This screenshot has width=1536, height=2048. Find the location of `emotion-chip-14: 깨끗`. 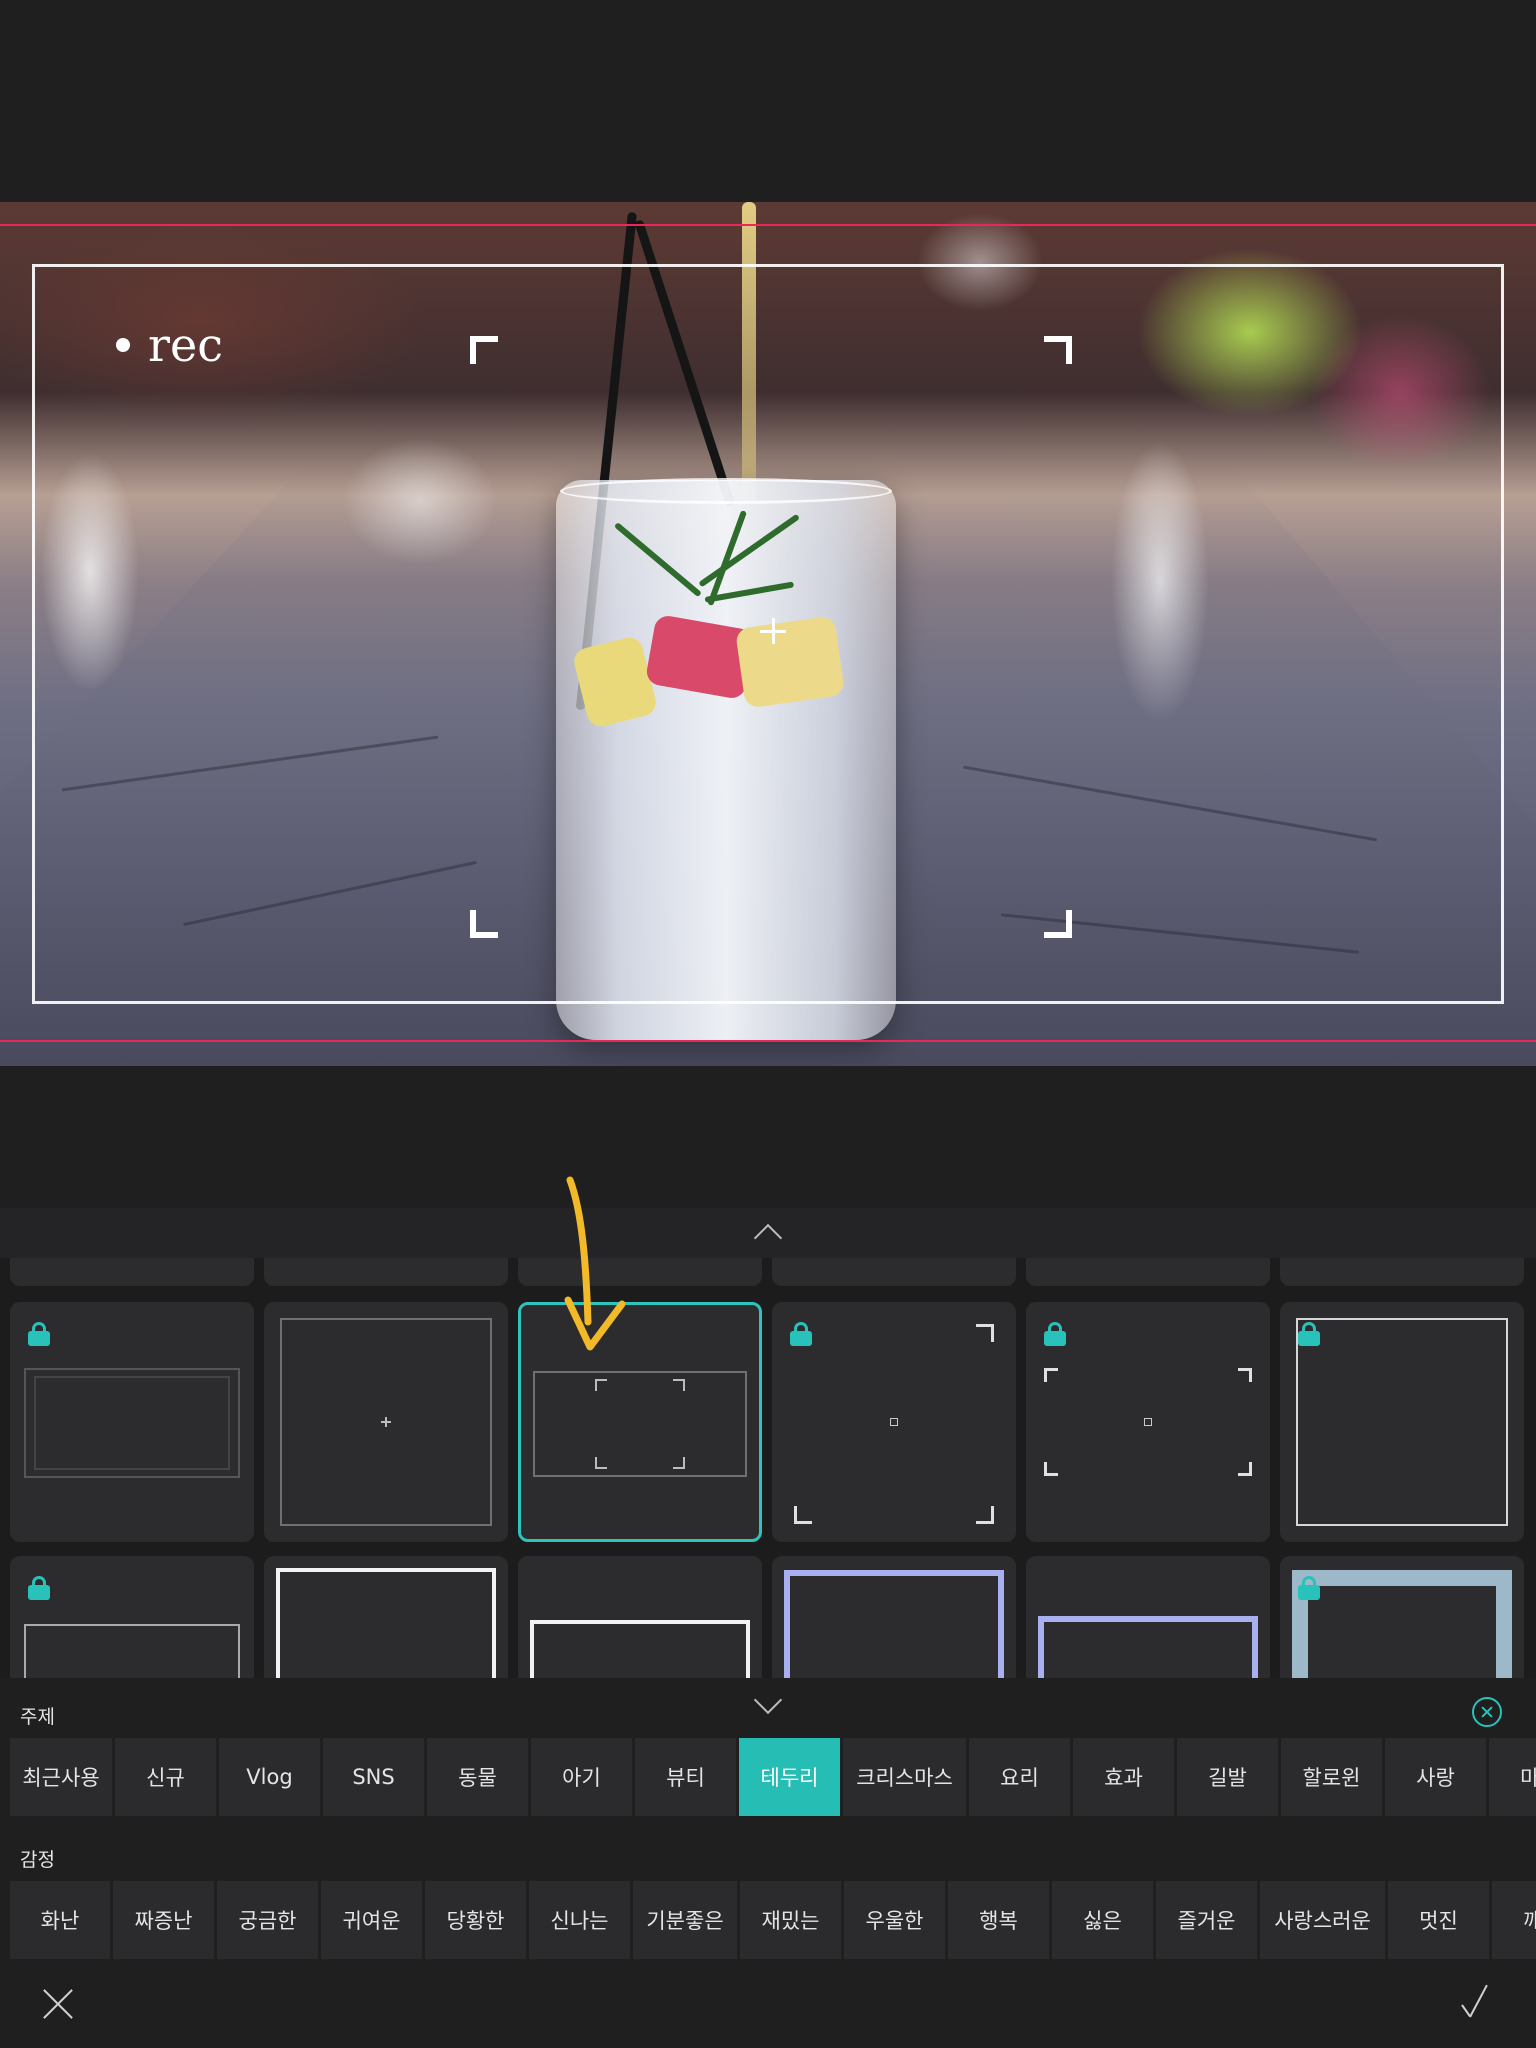

emotion-chip-14: 깨끗 is located at coordinates (1514, 1920).